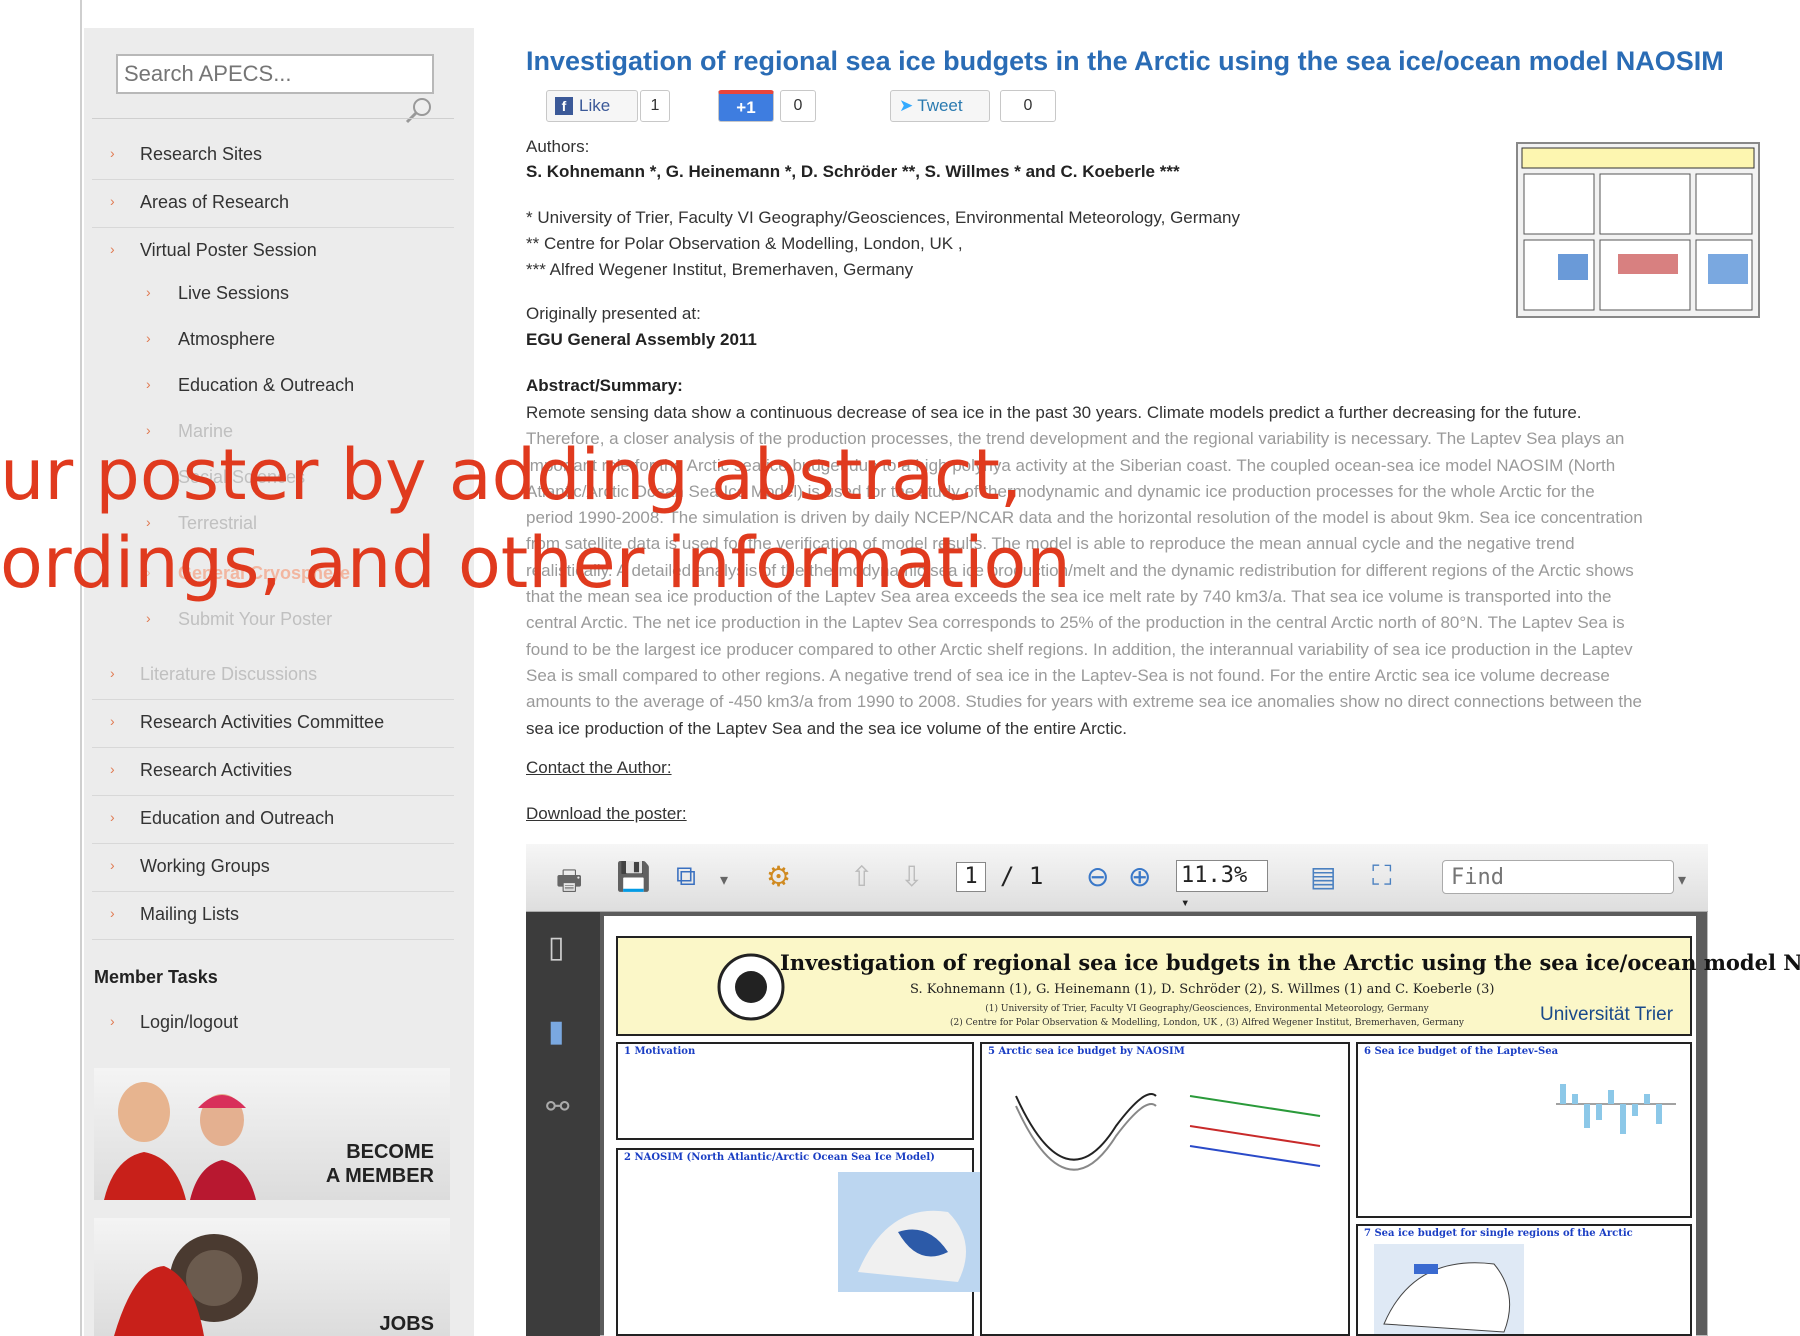  I want to click on poster-thumbnail, so click(1638, 230).